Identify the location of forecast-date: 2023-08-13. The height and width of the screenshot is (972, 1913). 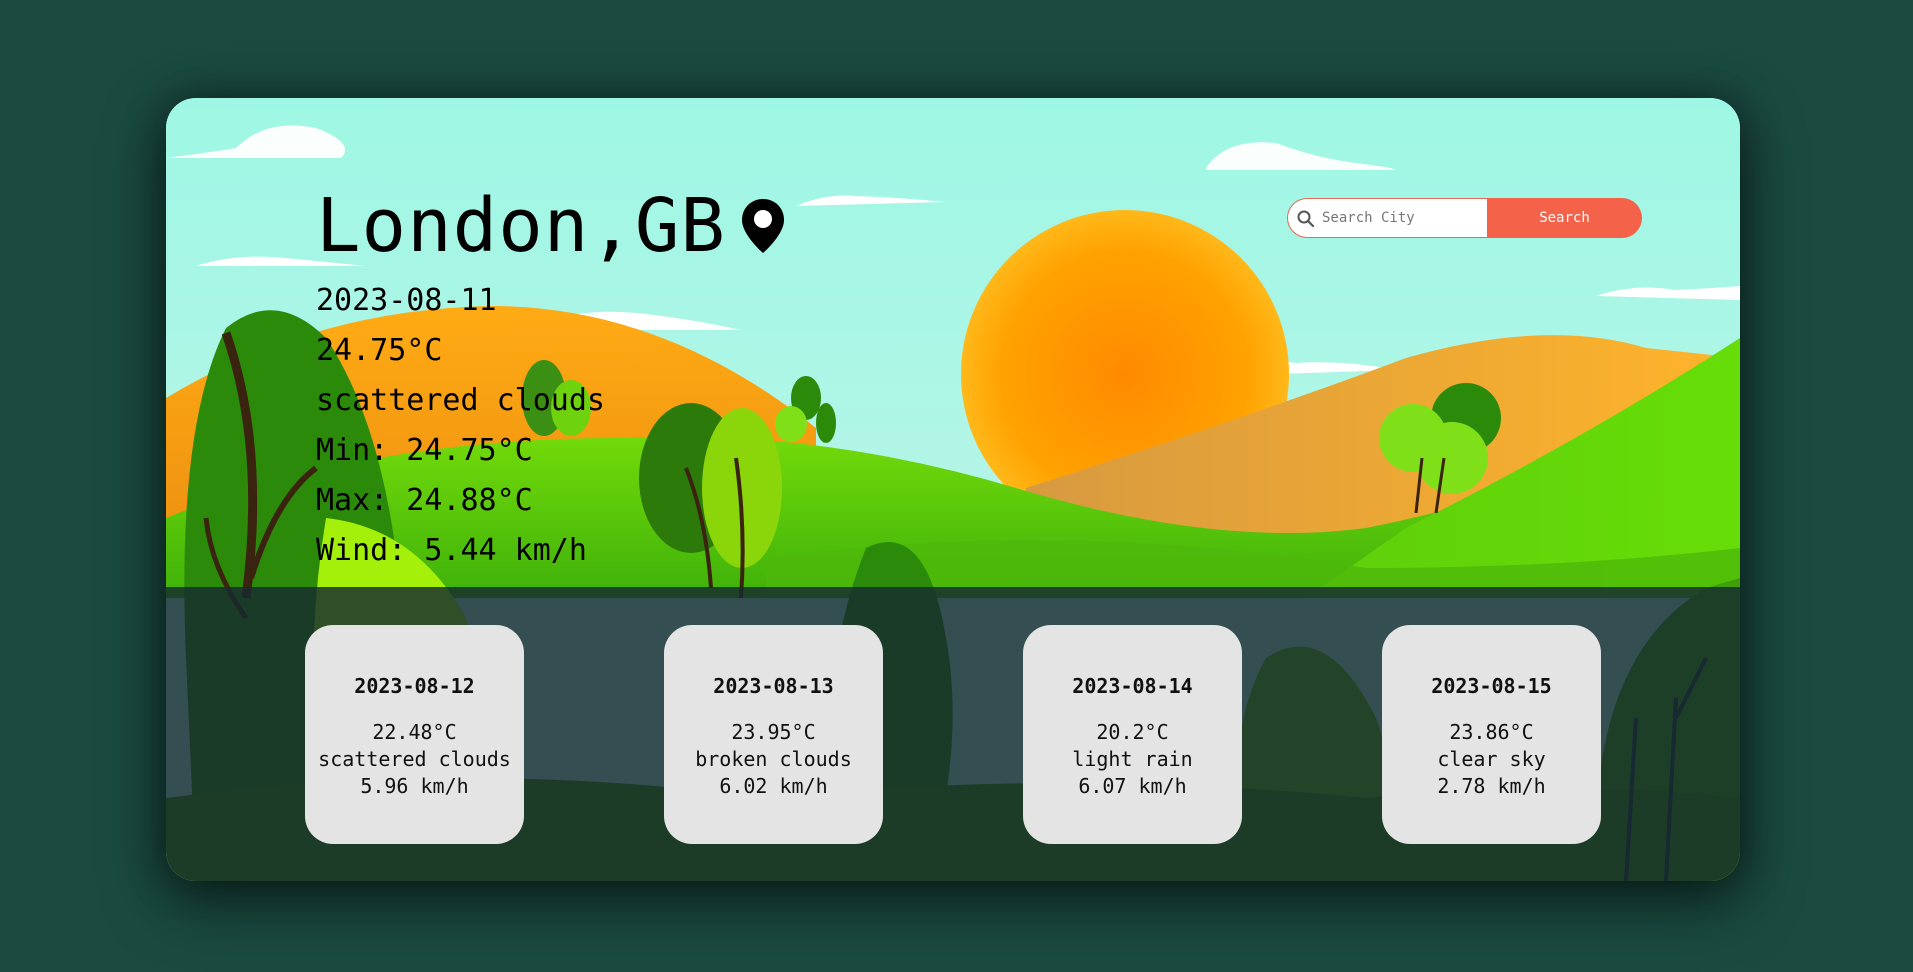
(773, 686).